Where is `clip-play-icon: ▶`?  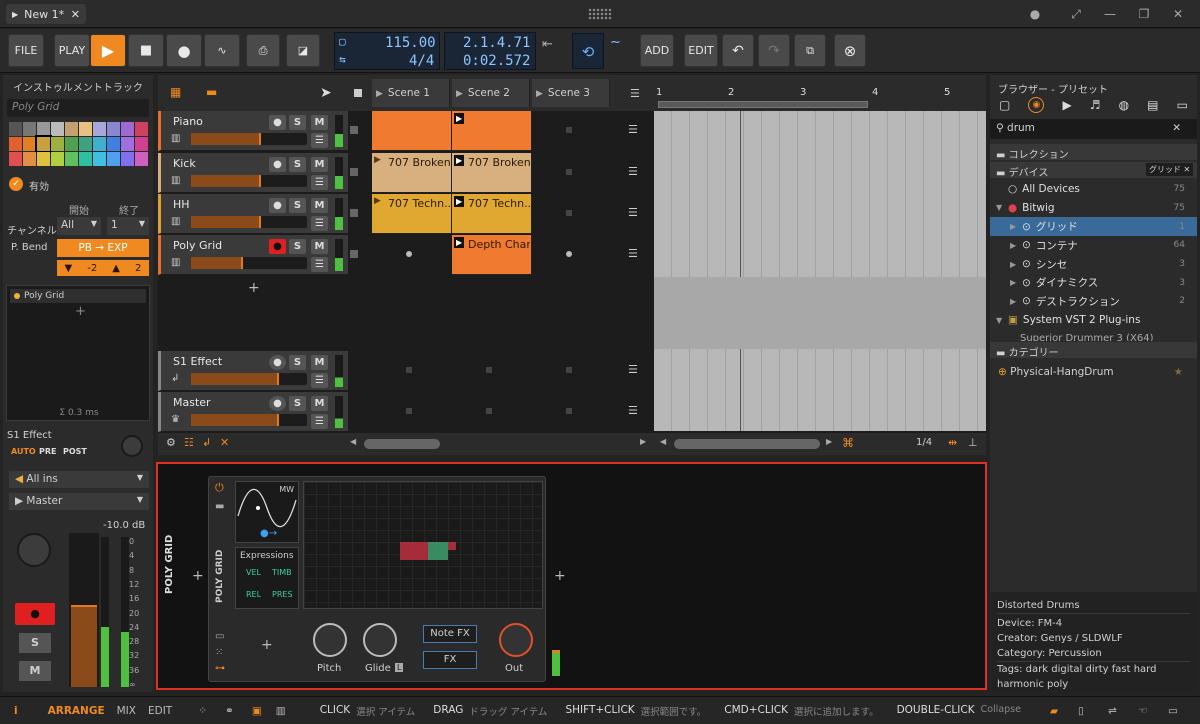 clip-play-icon: ▶ is located at coordinates (459, 118).